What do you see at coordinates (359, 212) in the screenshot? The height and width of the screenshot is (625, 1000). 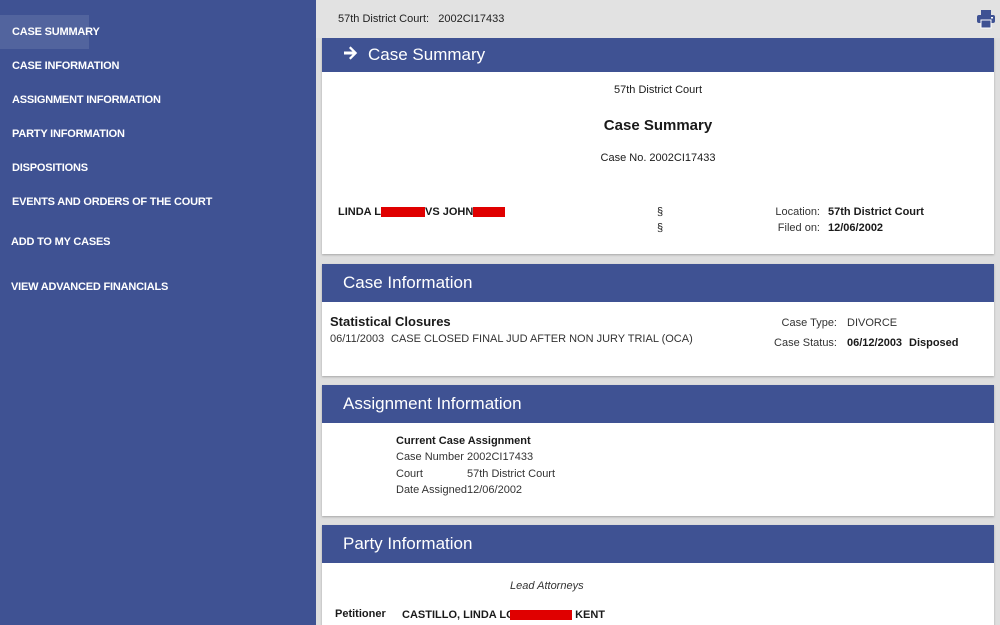 I see `party-left-name: LINDA L` at bounding box center [359, 212].